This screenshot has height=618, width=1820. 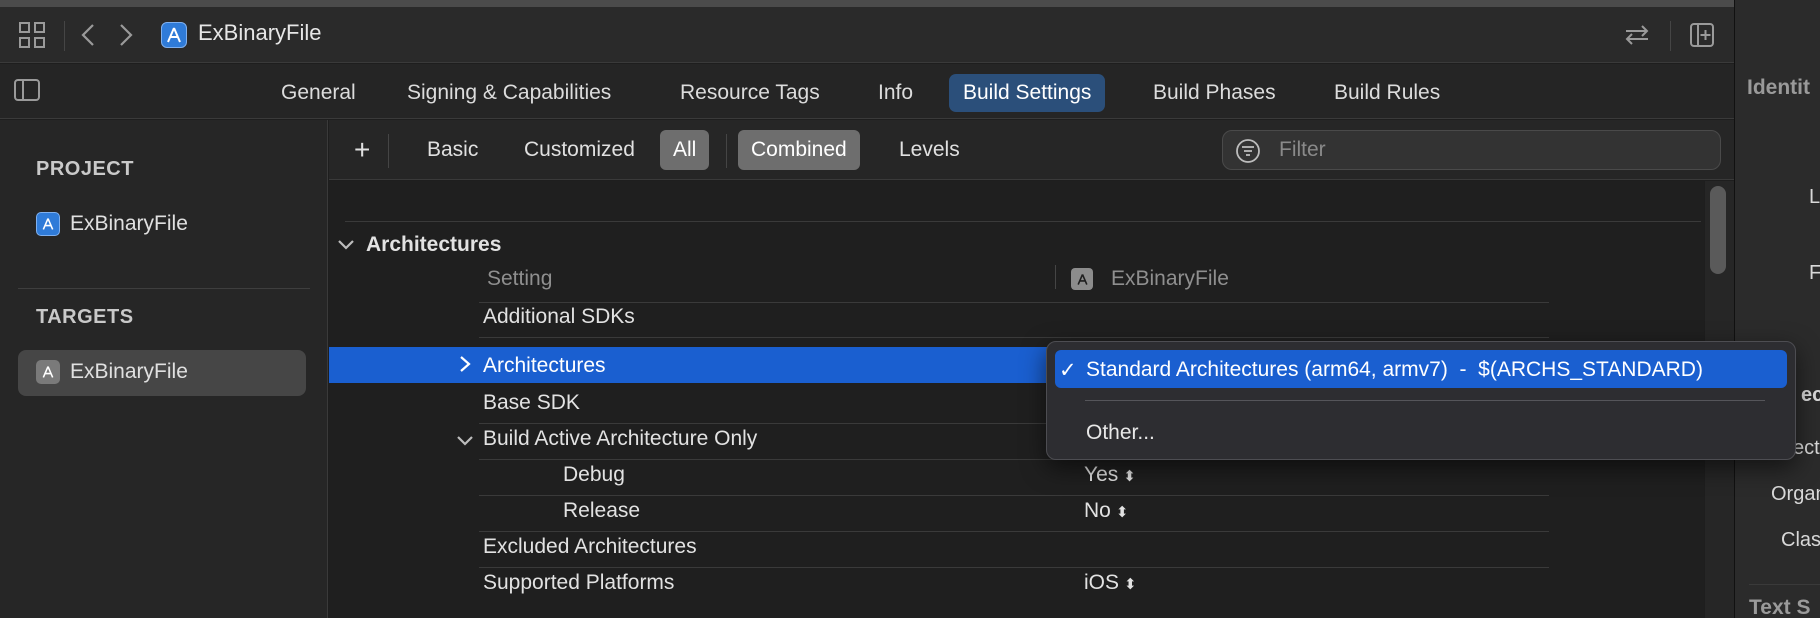 I want to click on basic-button: Basic, so click(x=452, y=150).